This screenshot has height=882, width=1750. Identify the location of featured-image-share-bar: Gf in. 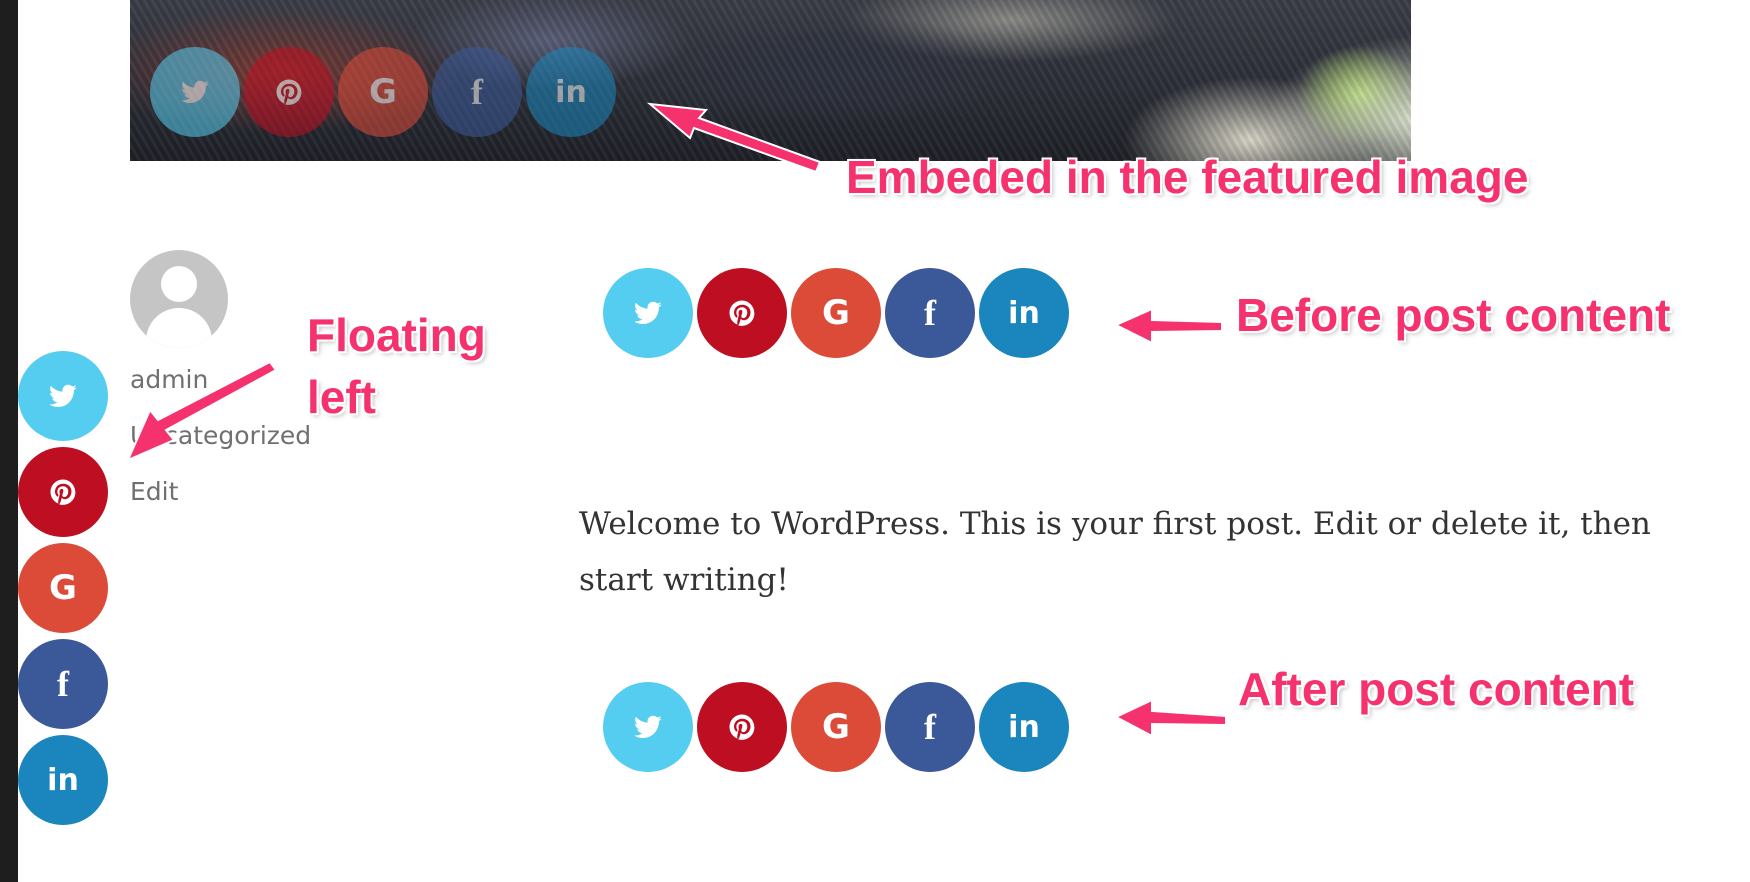
(383, 92).